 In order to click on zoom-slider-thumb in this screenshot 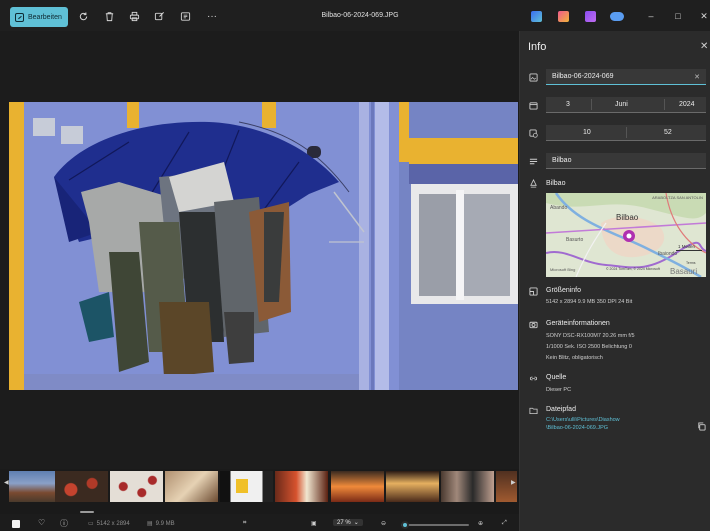, I will do `click(405, 525)`.